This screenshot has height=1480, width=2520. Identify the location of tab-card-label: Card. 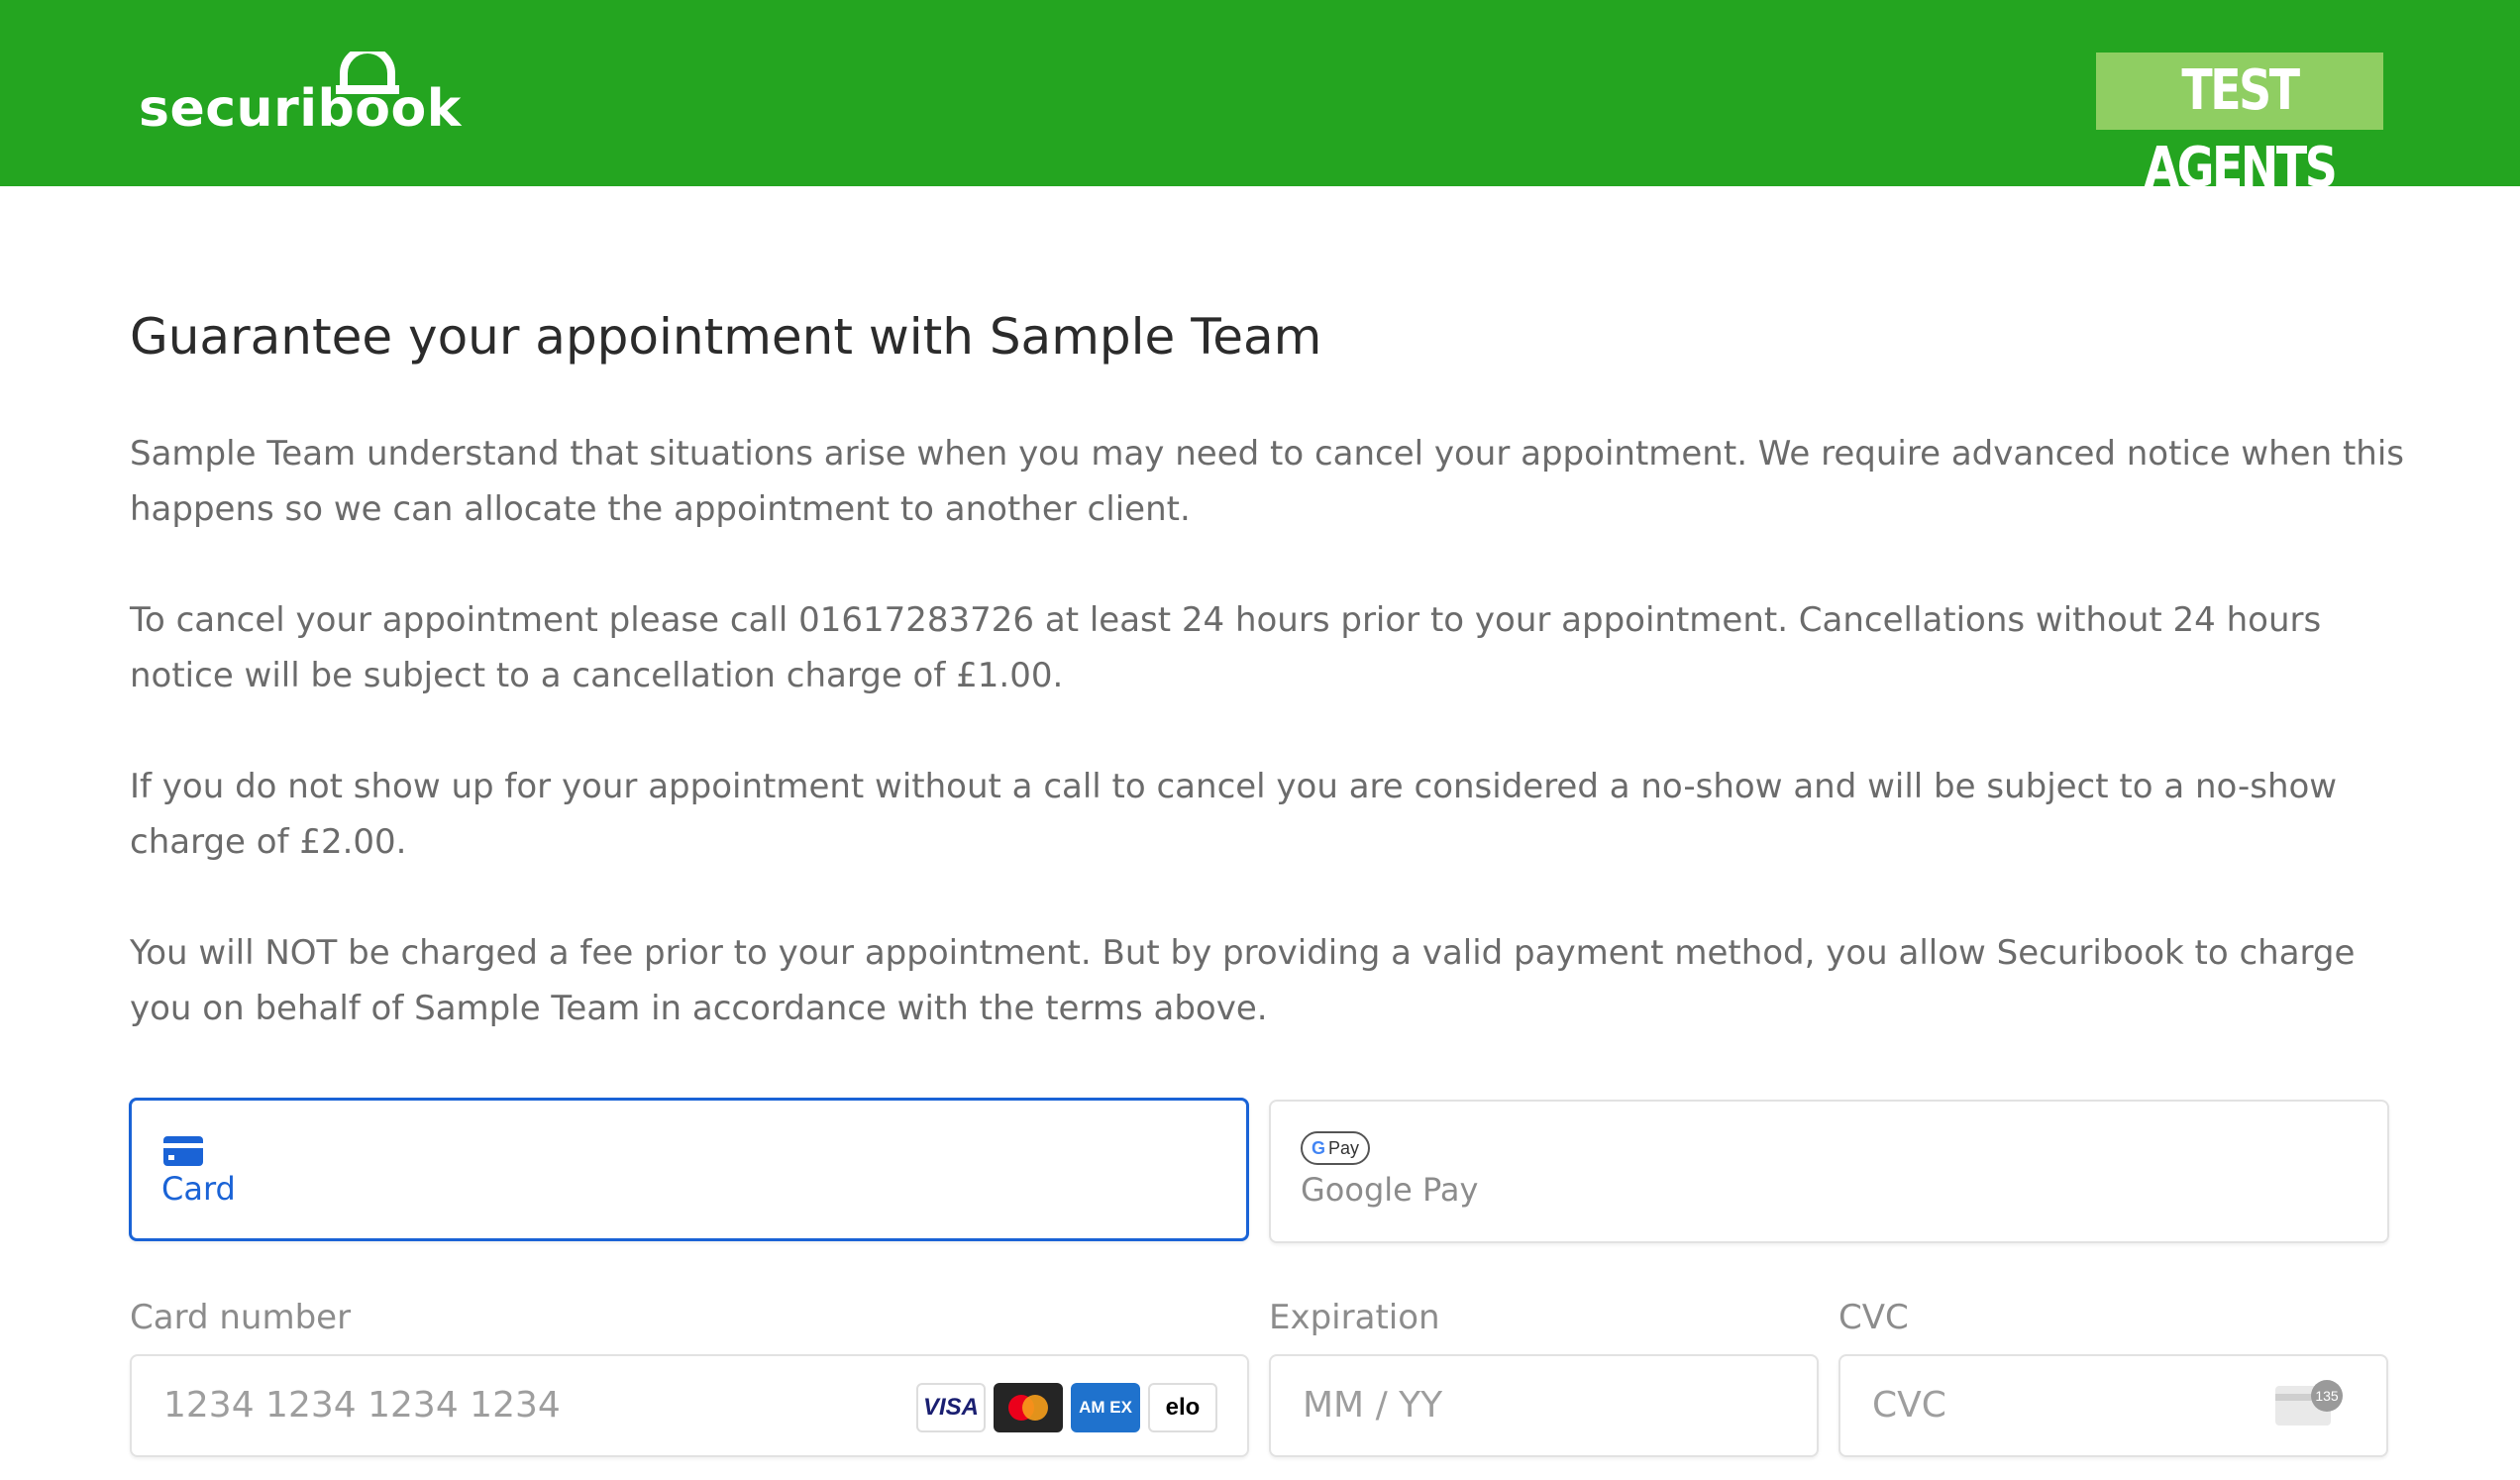
(198, 1189).